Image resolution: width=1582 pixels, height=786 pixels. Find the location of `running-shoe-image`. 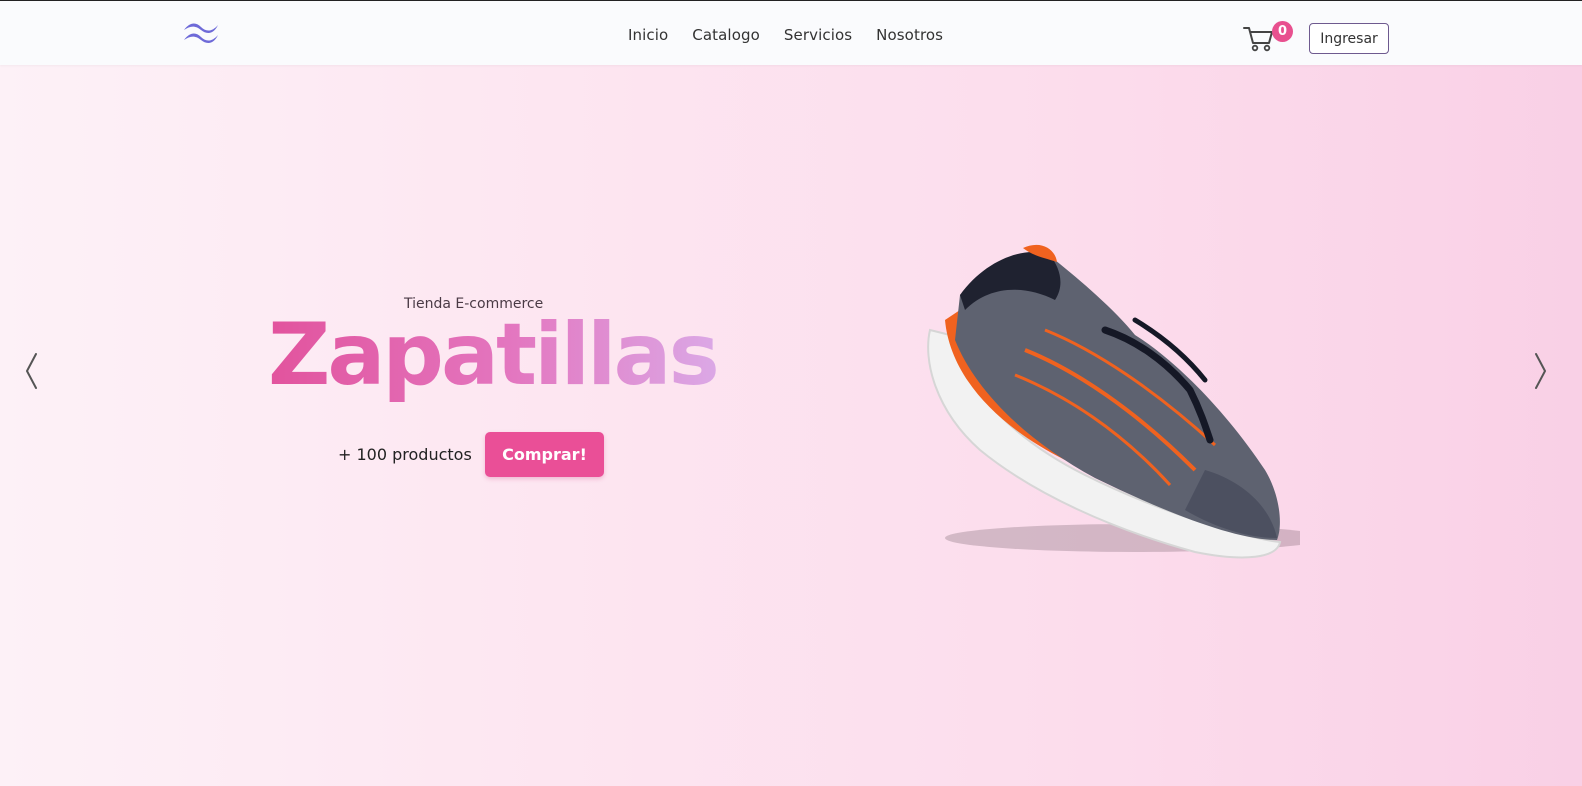

running-shoe-image is located at coordinates (1115, 402).